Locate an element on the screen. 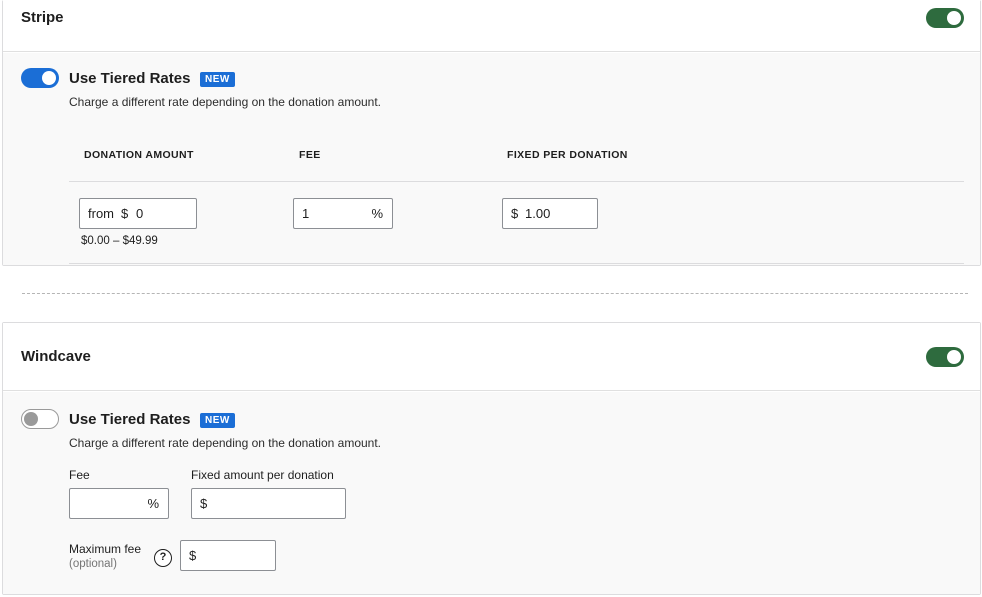  fee-value: 1 is located at coordinates (306, 213).